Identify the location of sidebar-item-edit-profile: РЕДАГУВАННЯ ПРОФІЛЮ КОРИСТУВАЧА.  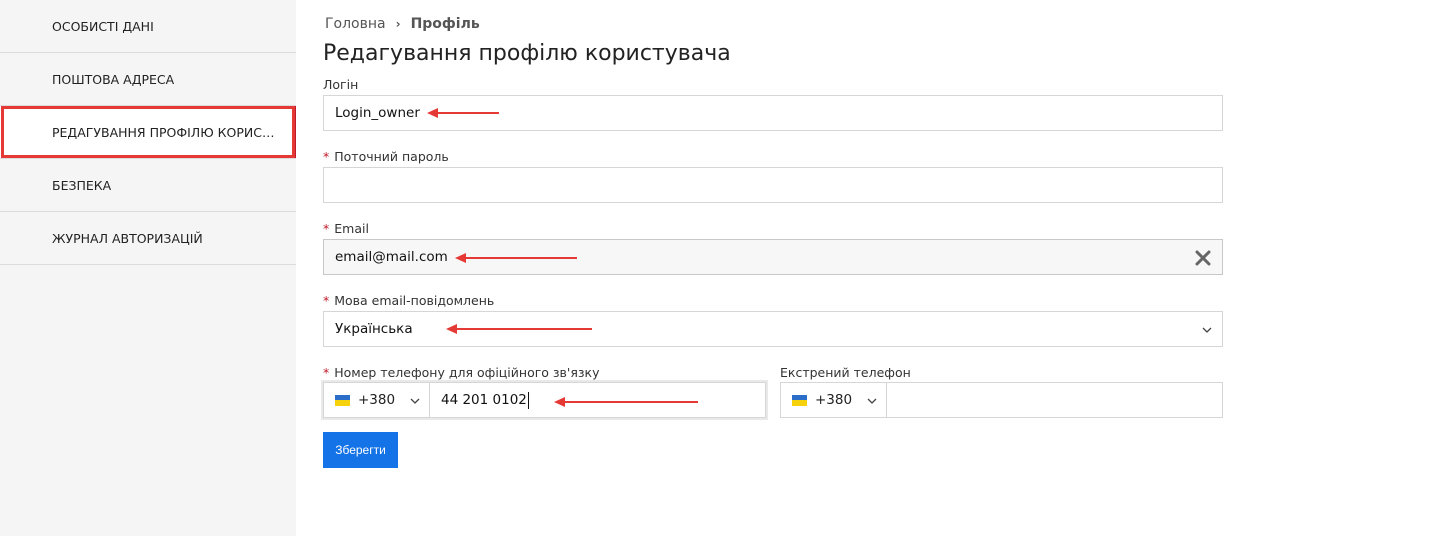
(148, 132).